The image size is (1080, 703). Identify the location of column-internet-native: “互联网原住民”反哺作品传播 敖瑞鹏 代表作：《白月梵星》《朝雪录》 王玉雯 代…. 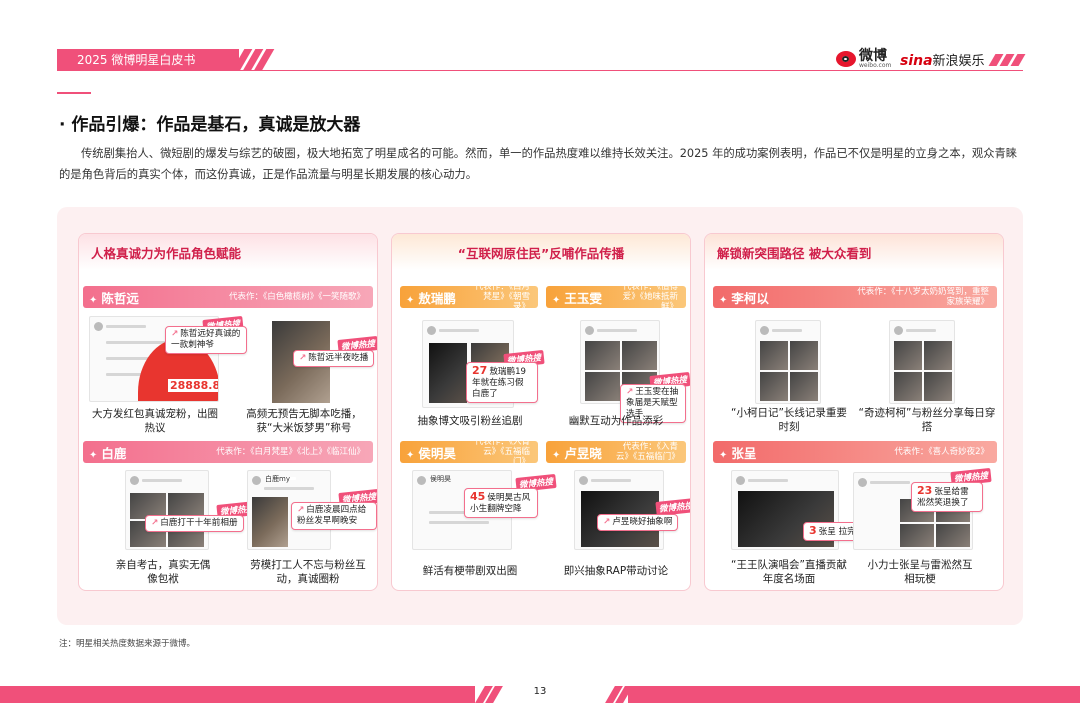
(541, 412).